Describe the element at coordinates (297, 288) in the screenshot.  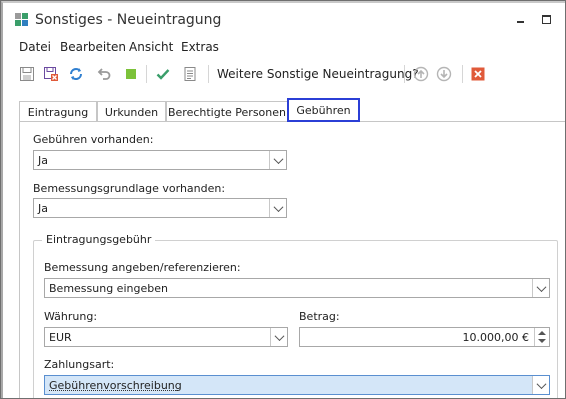
I see `bemessung-select: Bemessung eingeben` at that location.